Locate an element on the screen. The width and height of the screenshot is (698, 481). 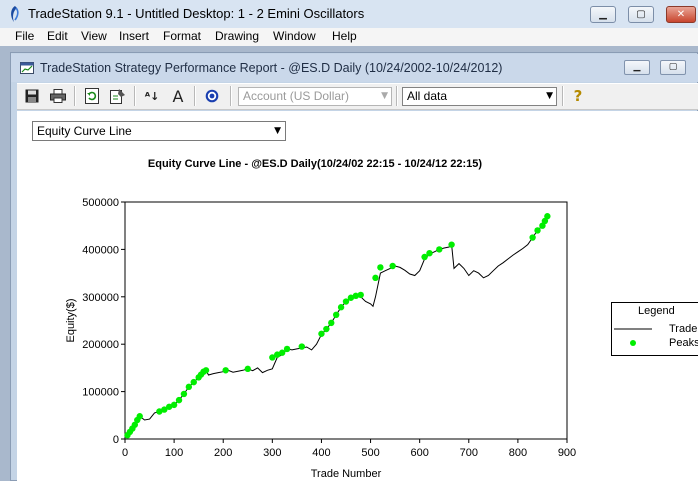
x-tick-label: 800 is located at coordinates (518, 453).